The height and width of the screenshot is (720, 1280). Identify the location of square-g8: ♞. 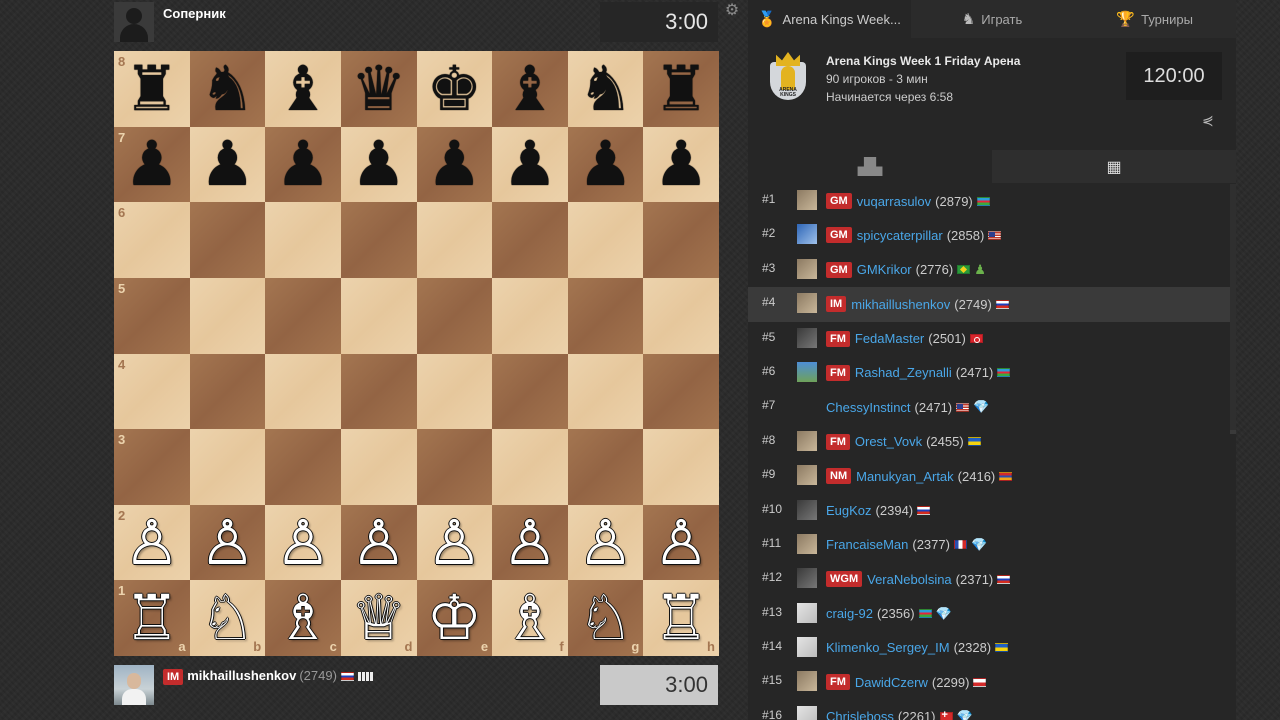
(605, 89).